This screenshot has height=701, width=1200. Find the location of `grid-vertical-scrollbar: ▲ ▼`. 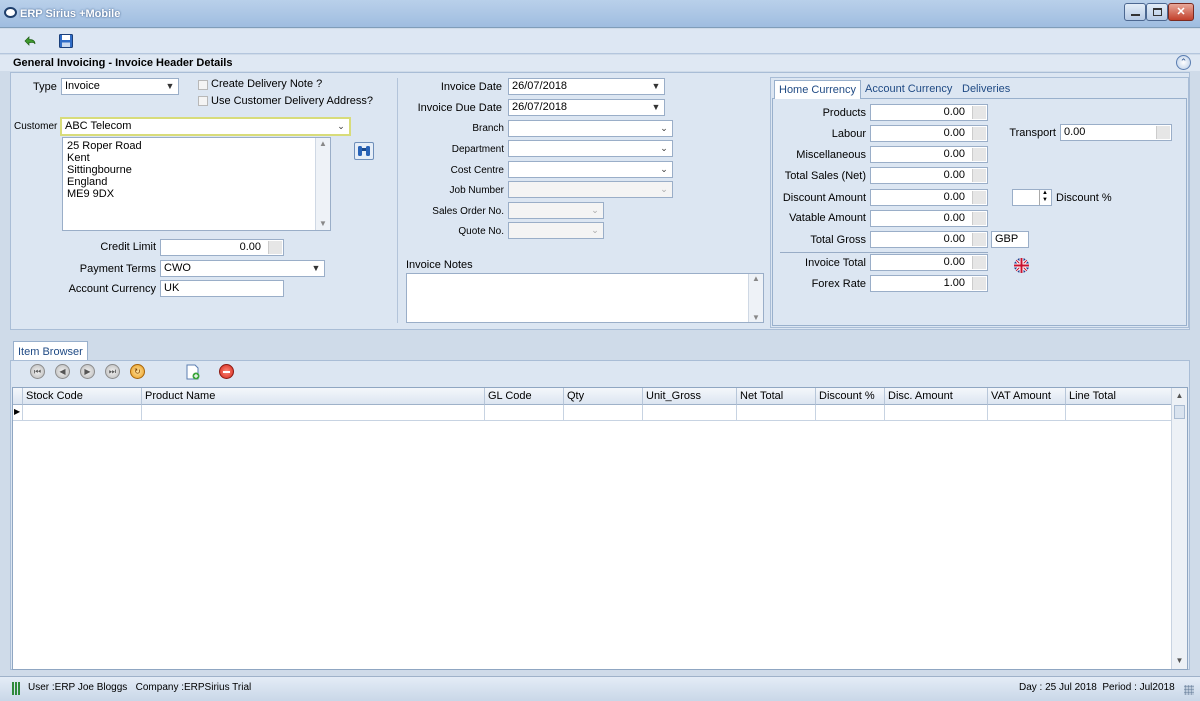

grid-vertical-scrollbar: ▲ ▼ is located at coordinates (1179, 528).